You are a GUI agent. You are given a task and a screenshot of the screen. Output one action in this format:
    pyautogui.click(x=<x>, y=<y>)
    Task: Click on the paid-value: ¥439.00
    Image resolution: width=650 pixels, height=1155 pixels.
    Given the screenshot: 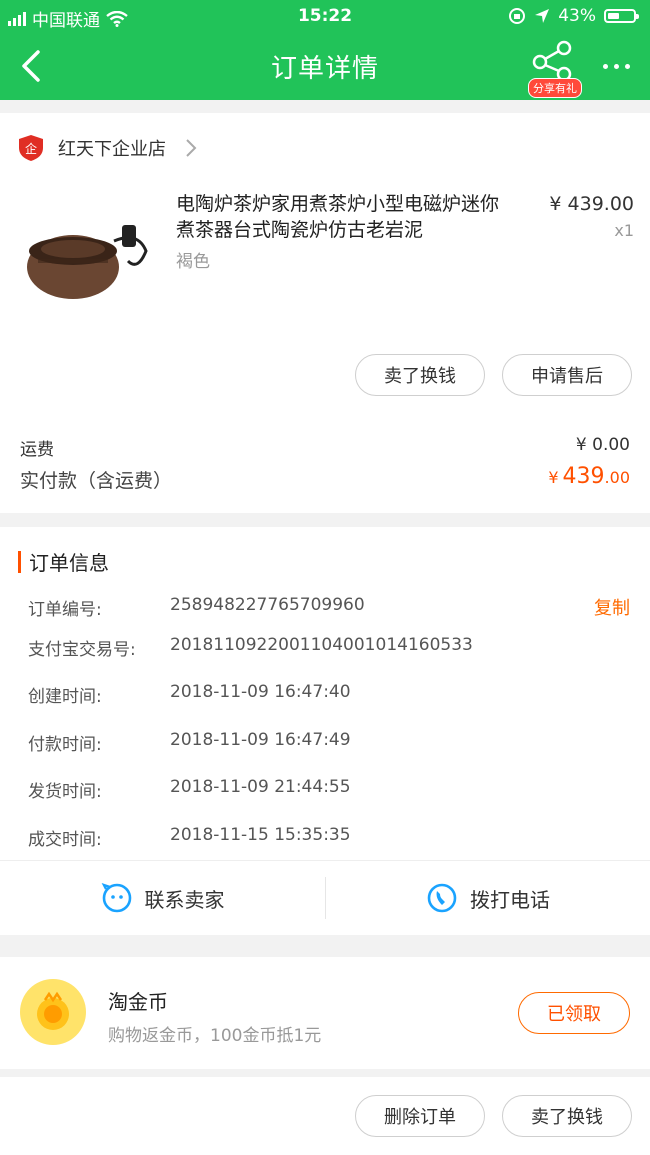 What is the action you would take?
    pyautogui.click(x=589, y=476)
    